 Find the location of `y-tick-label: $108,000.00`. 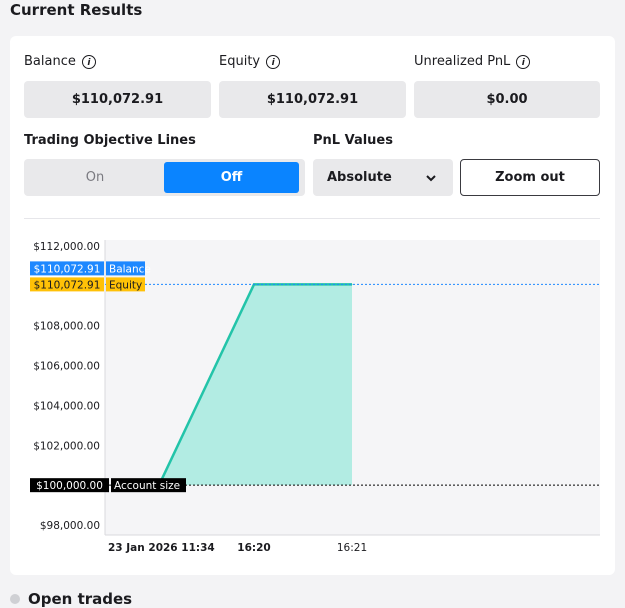

y-tick-label: $108,000.00 is located at coordinates (66, 327).